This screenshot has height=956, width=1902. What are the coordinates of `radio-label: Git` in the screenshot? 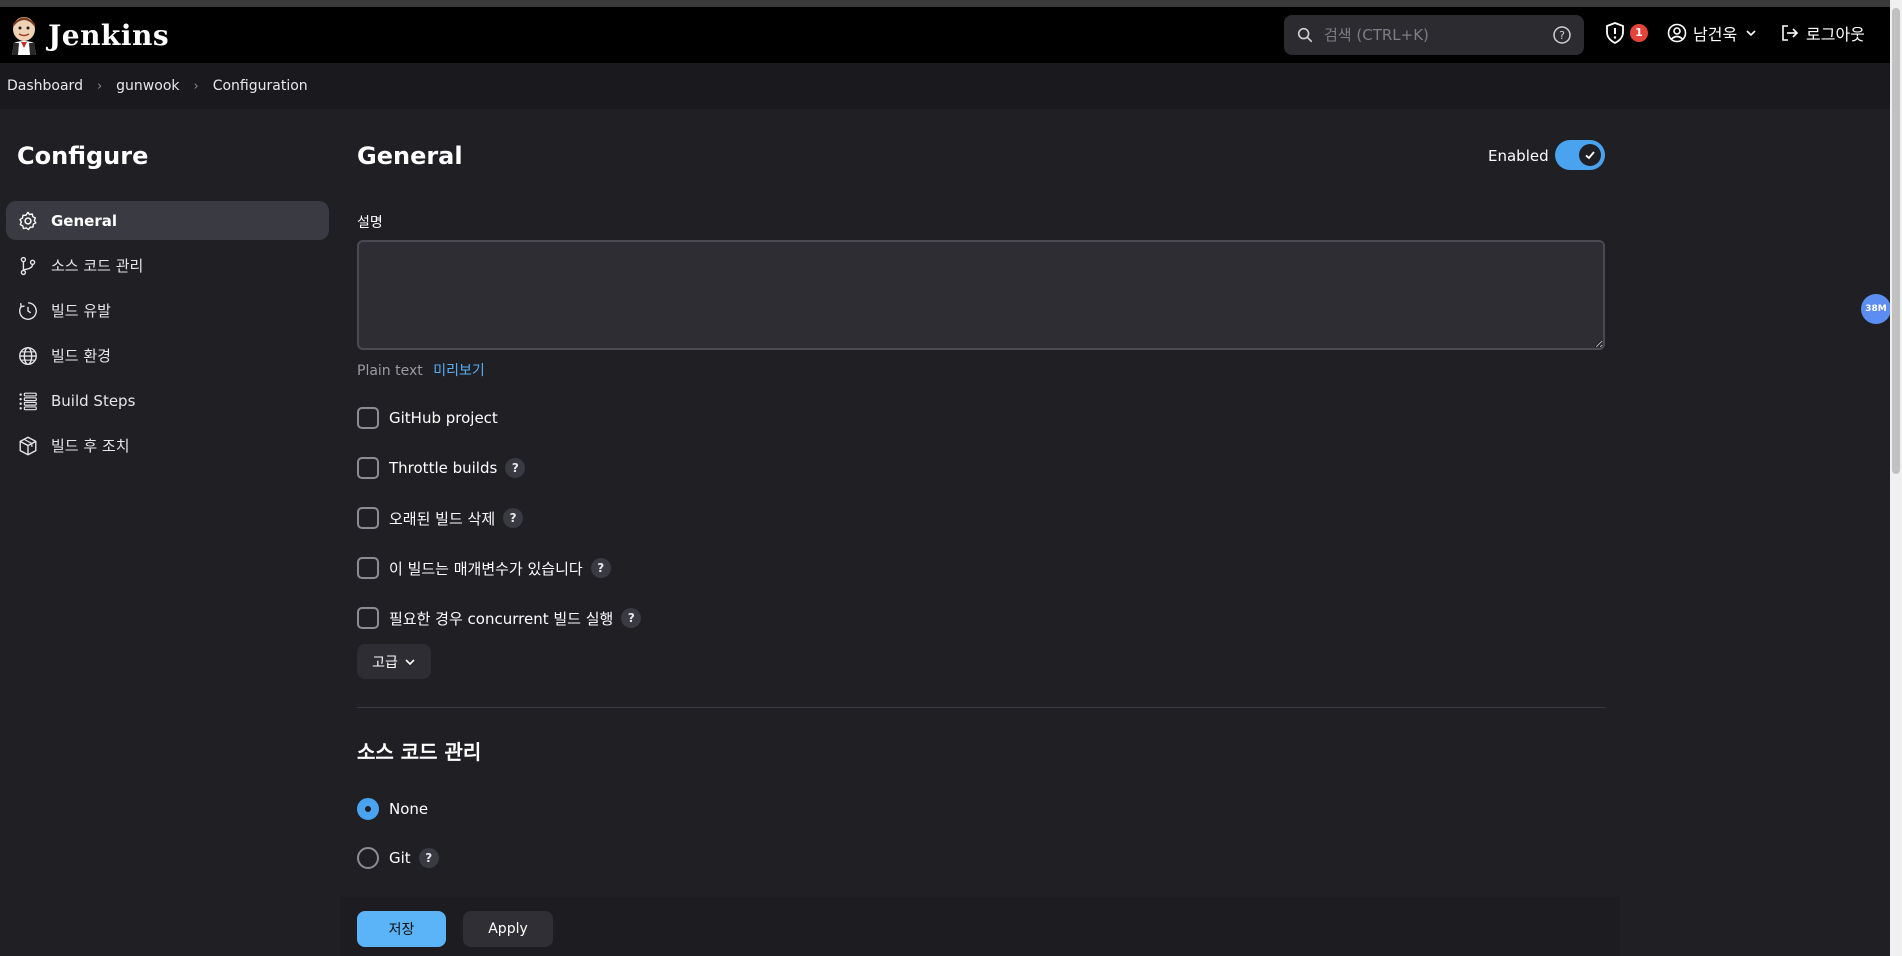 It's located at (400, 858).